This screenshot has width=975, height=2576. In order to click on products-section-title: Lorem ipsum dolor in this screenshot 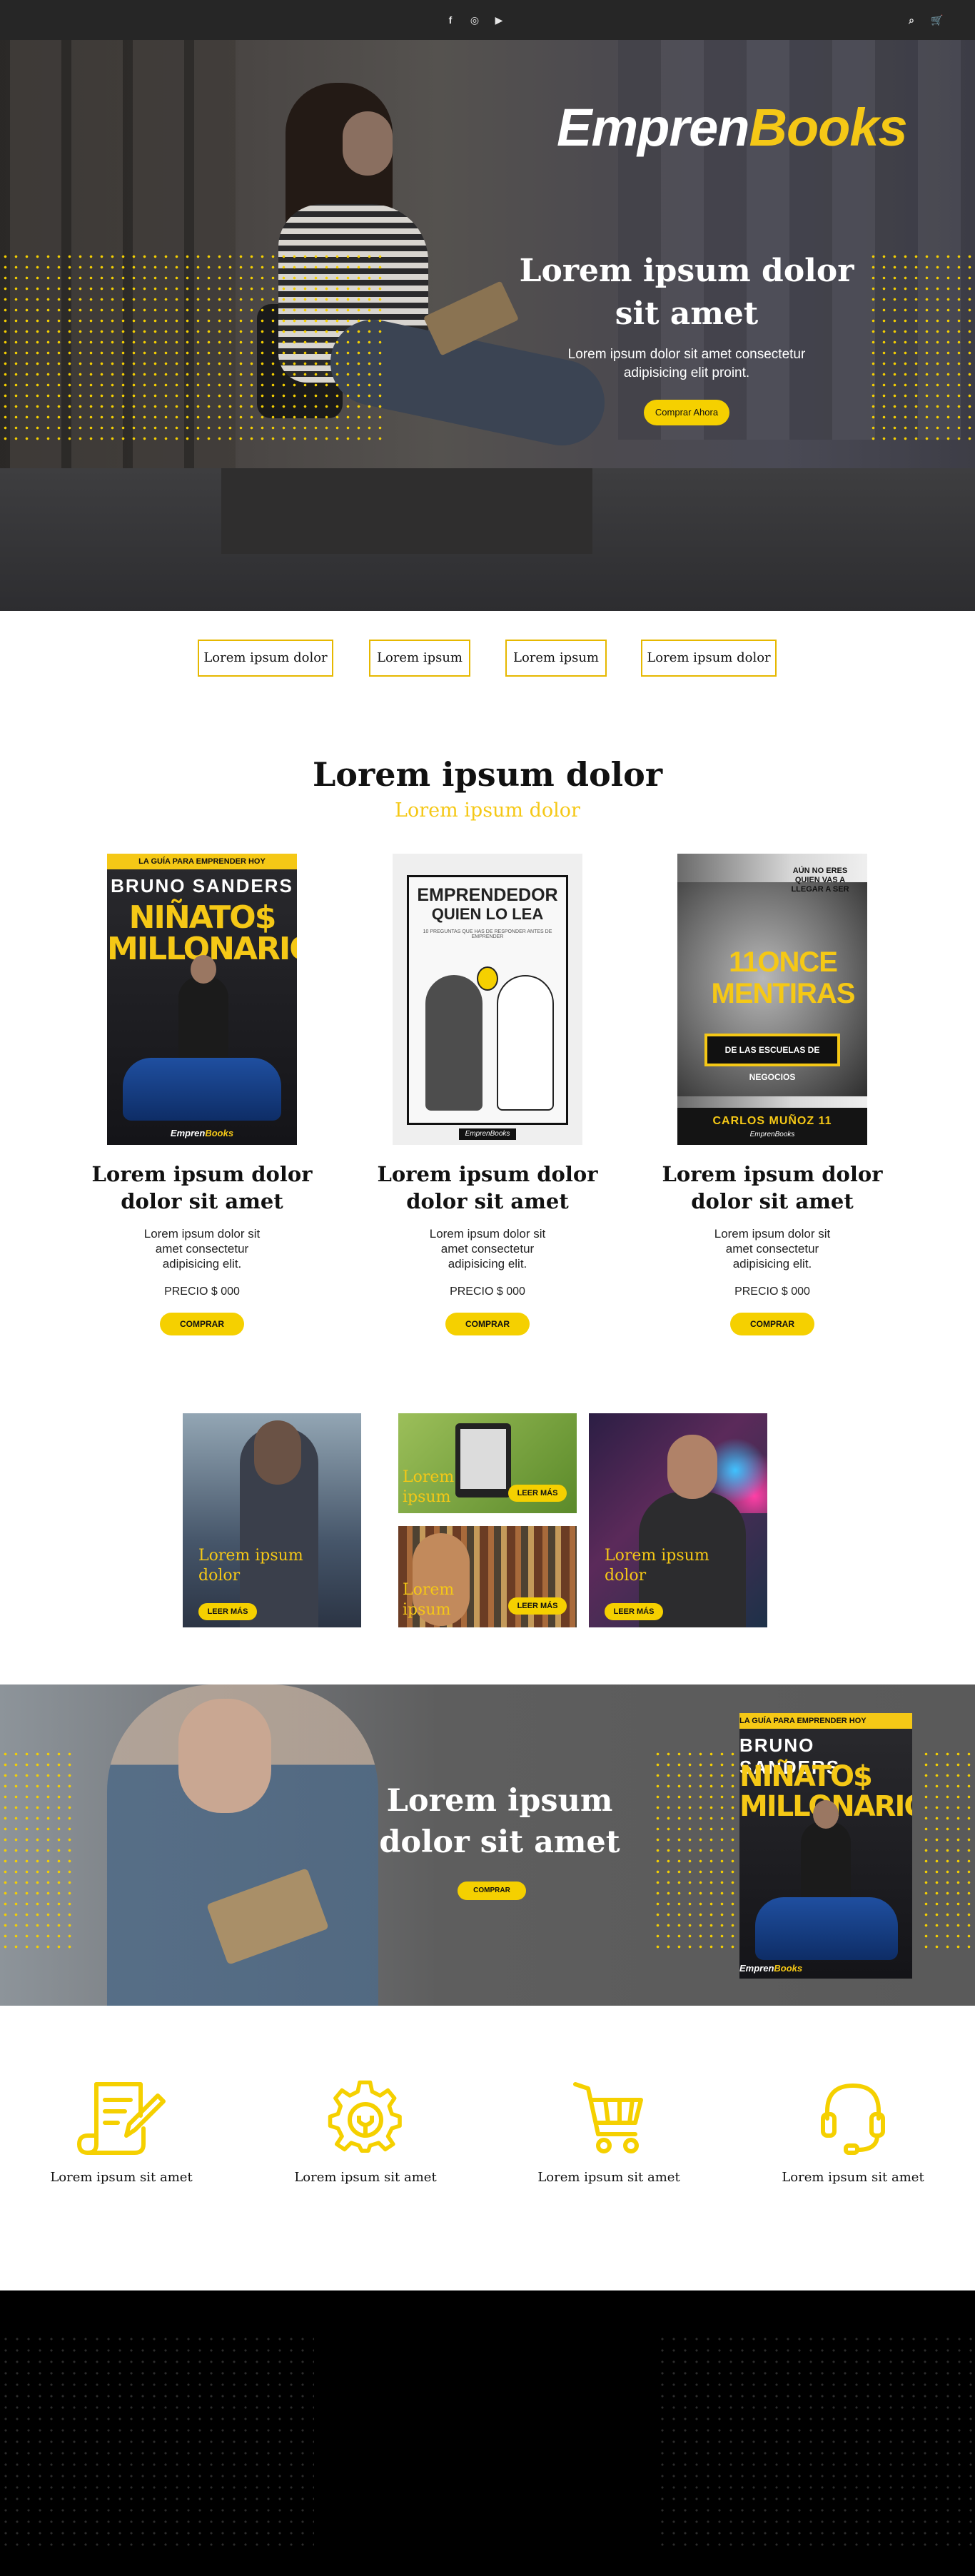, I will do `click(487, 774)`.